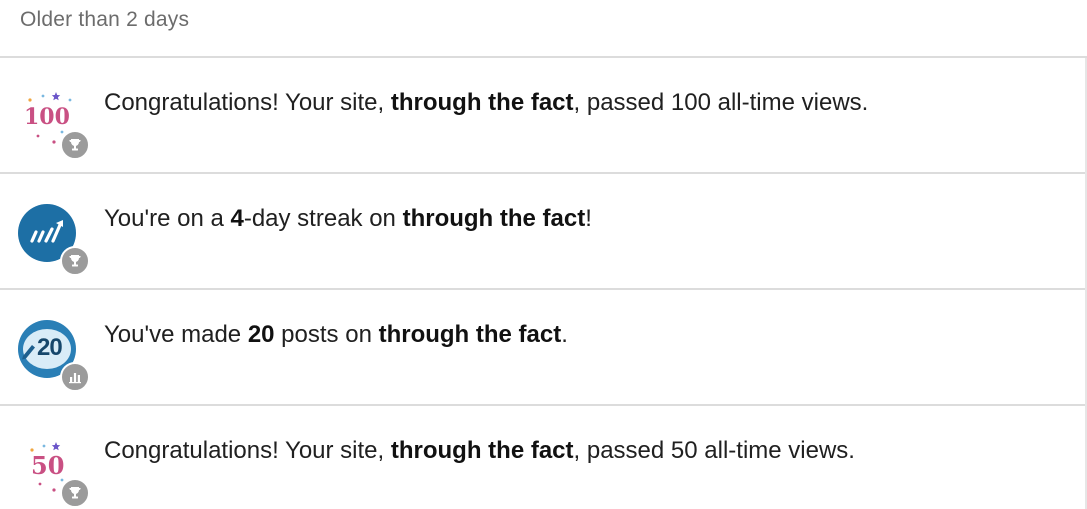 The image size is (1087, 509). Describe the element at coordinates (105, 19) in the screenshot. I see `section-title: Older than 2 days` at that location.